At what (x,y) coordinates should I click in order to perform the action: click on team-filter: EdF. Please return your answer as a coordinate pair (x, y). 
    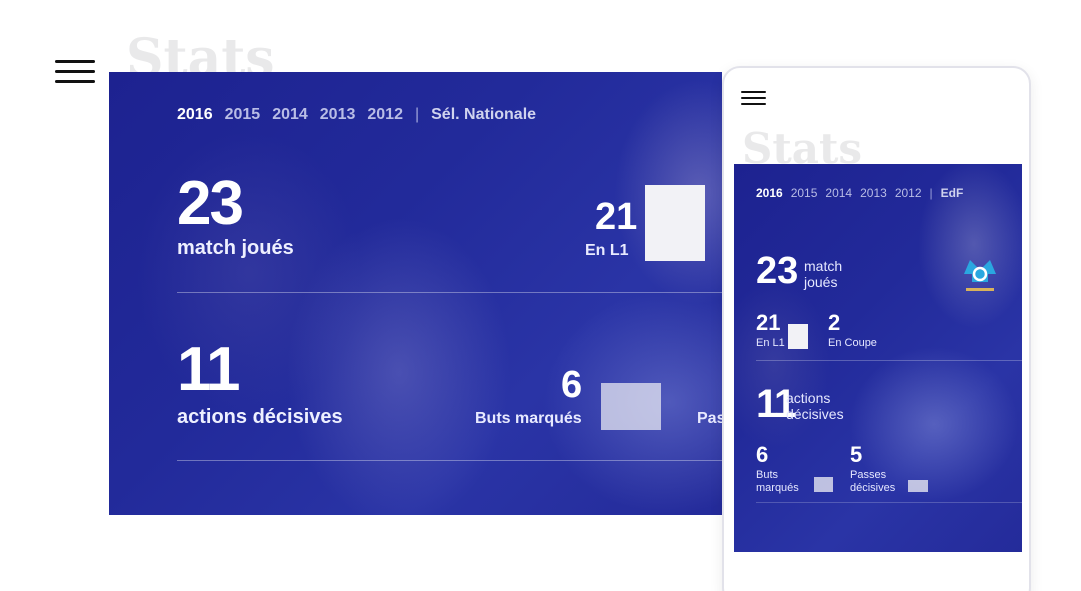
    Looking at the image, I should click on (952, 193).